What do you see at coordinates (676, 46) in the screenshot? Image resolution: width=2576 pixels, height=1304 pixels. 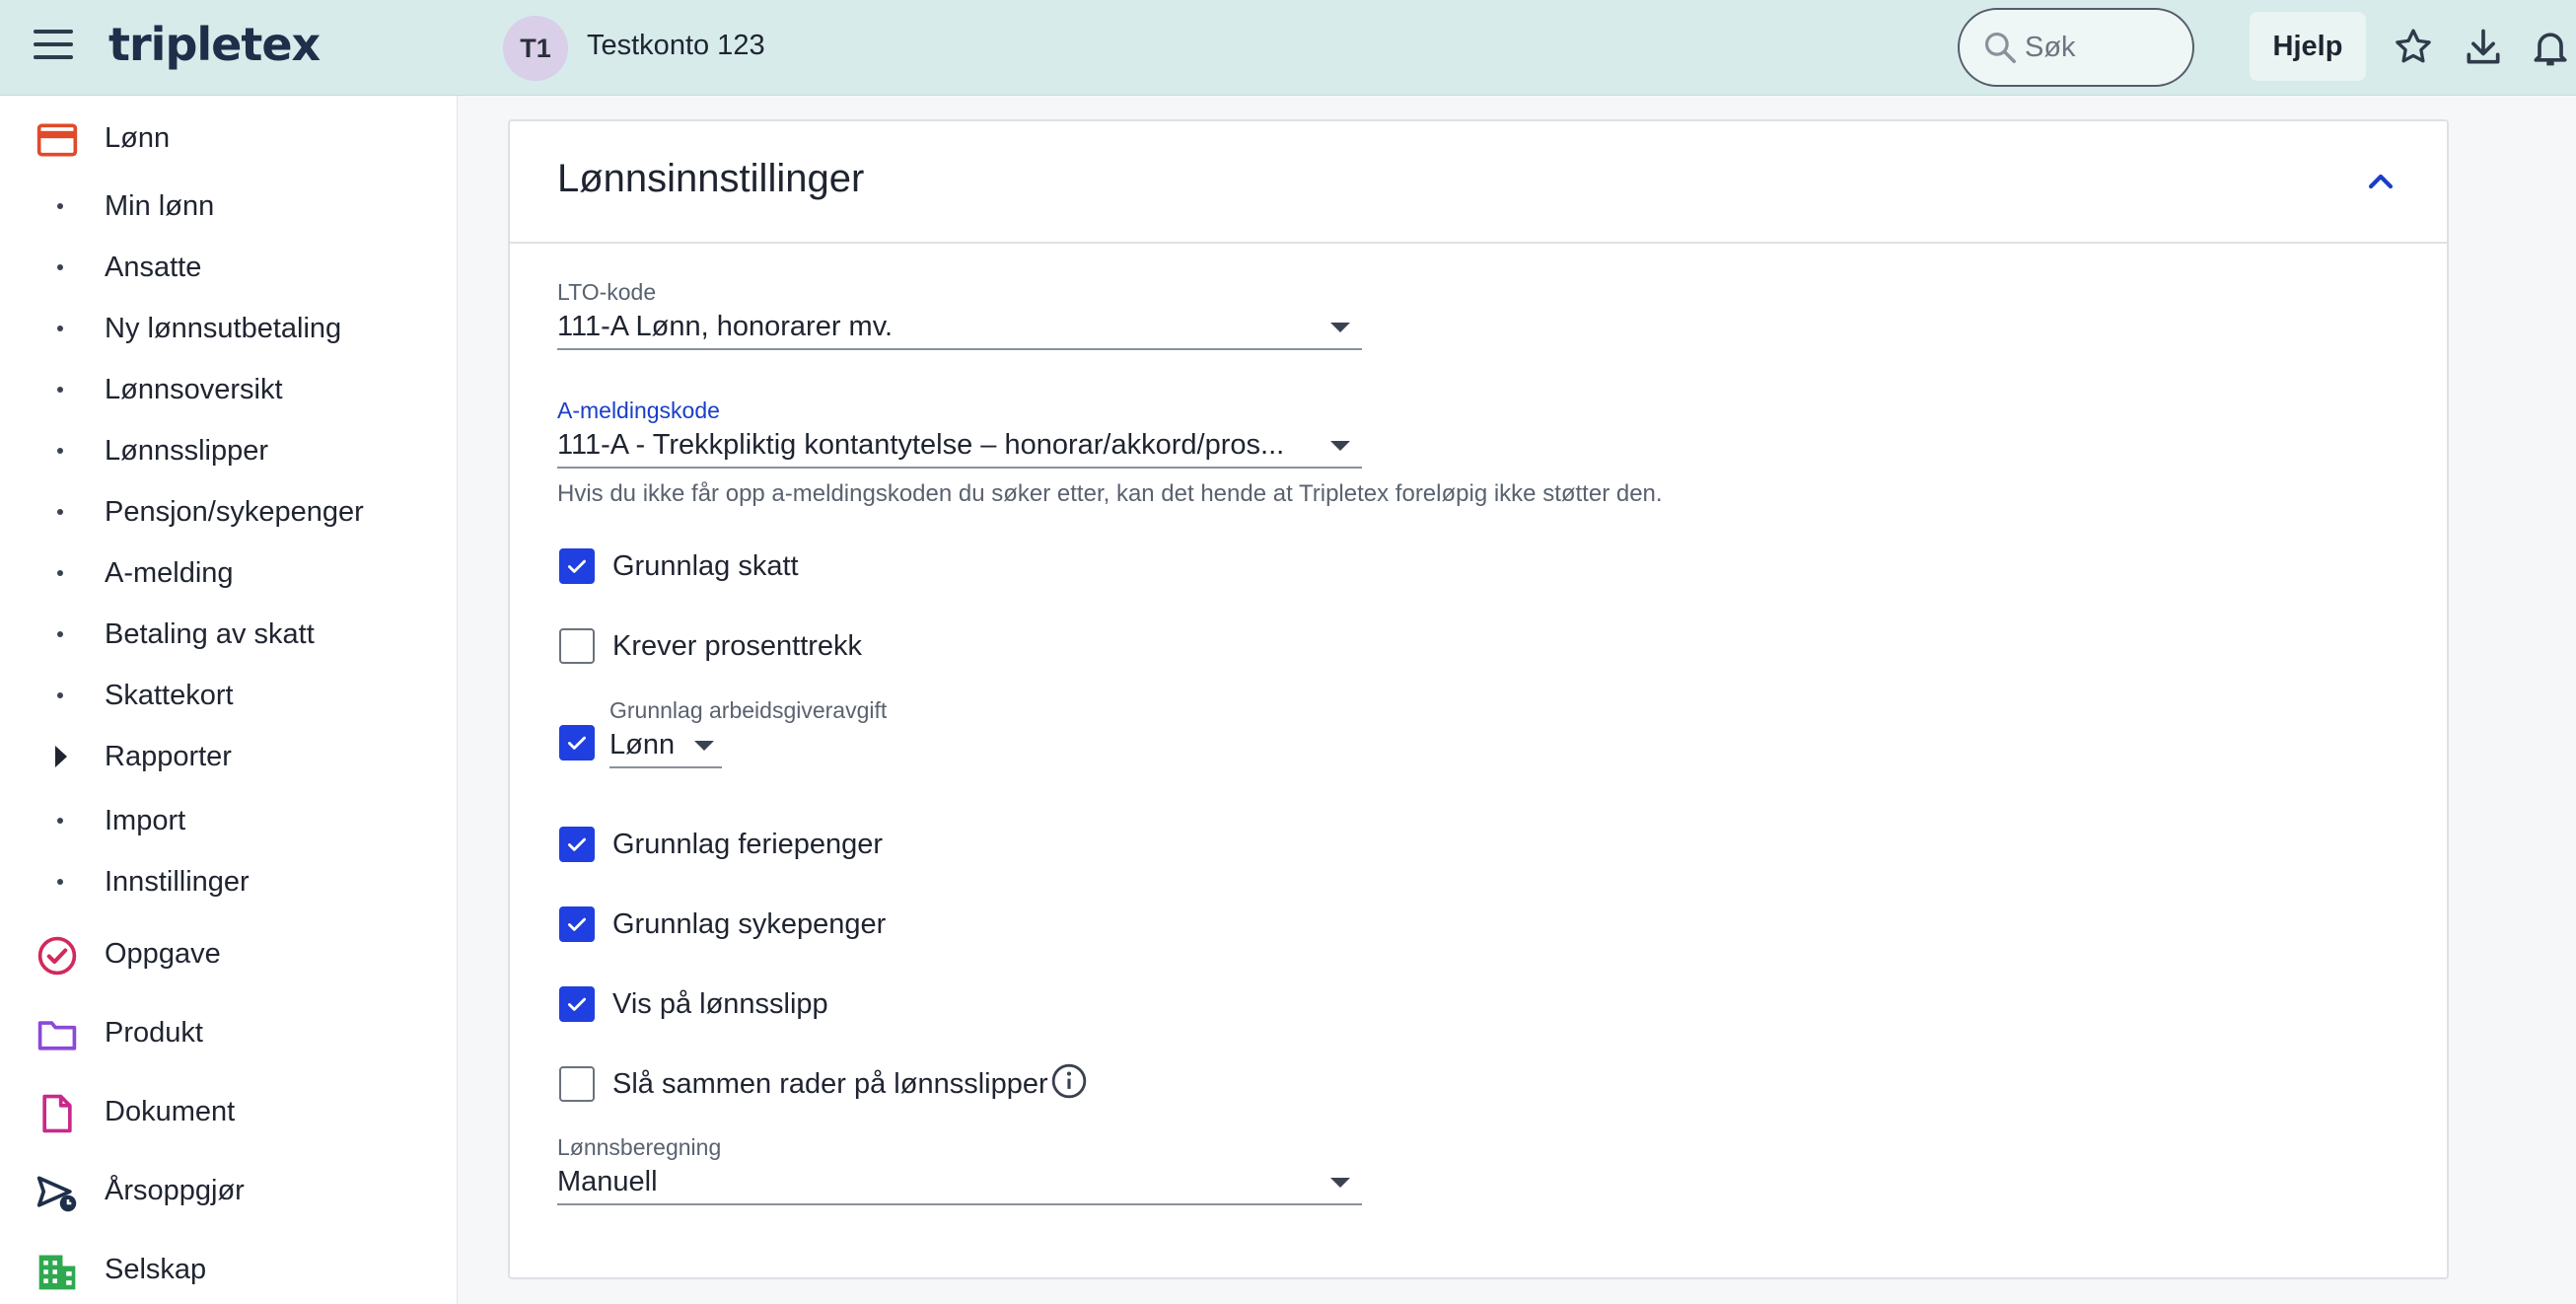 I see `company-name: Testkonto 123` at bounding box center [676, 46].